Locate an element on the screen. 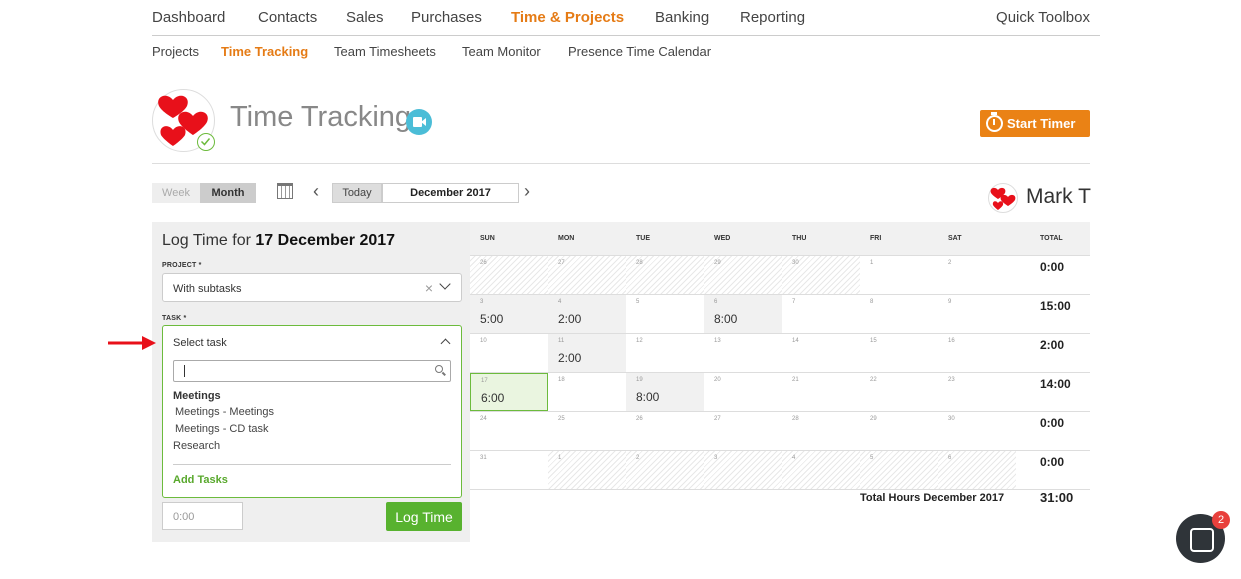 This screenshot has height=579, width=1241. day-number: 28 is located at coordinates (795, 419).